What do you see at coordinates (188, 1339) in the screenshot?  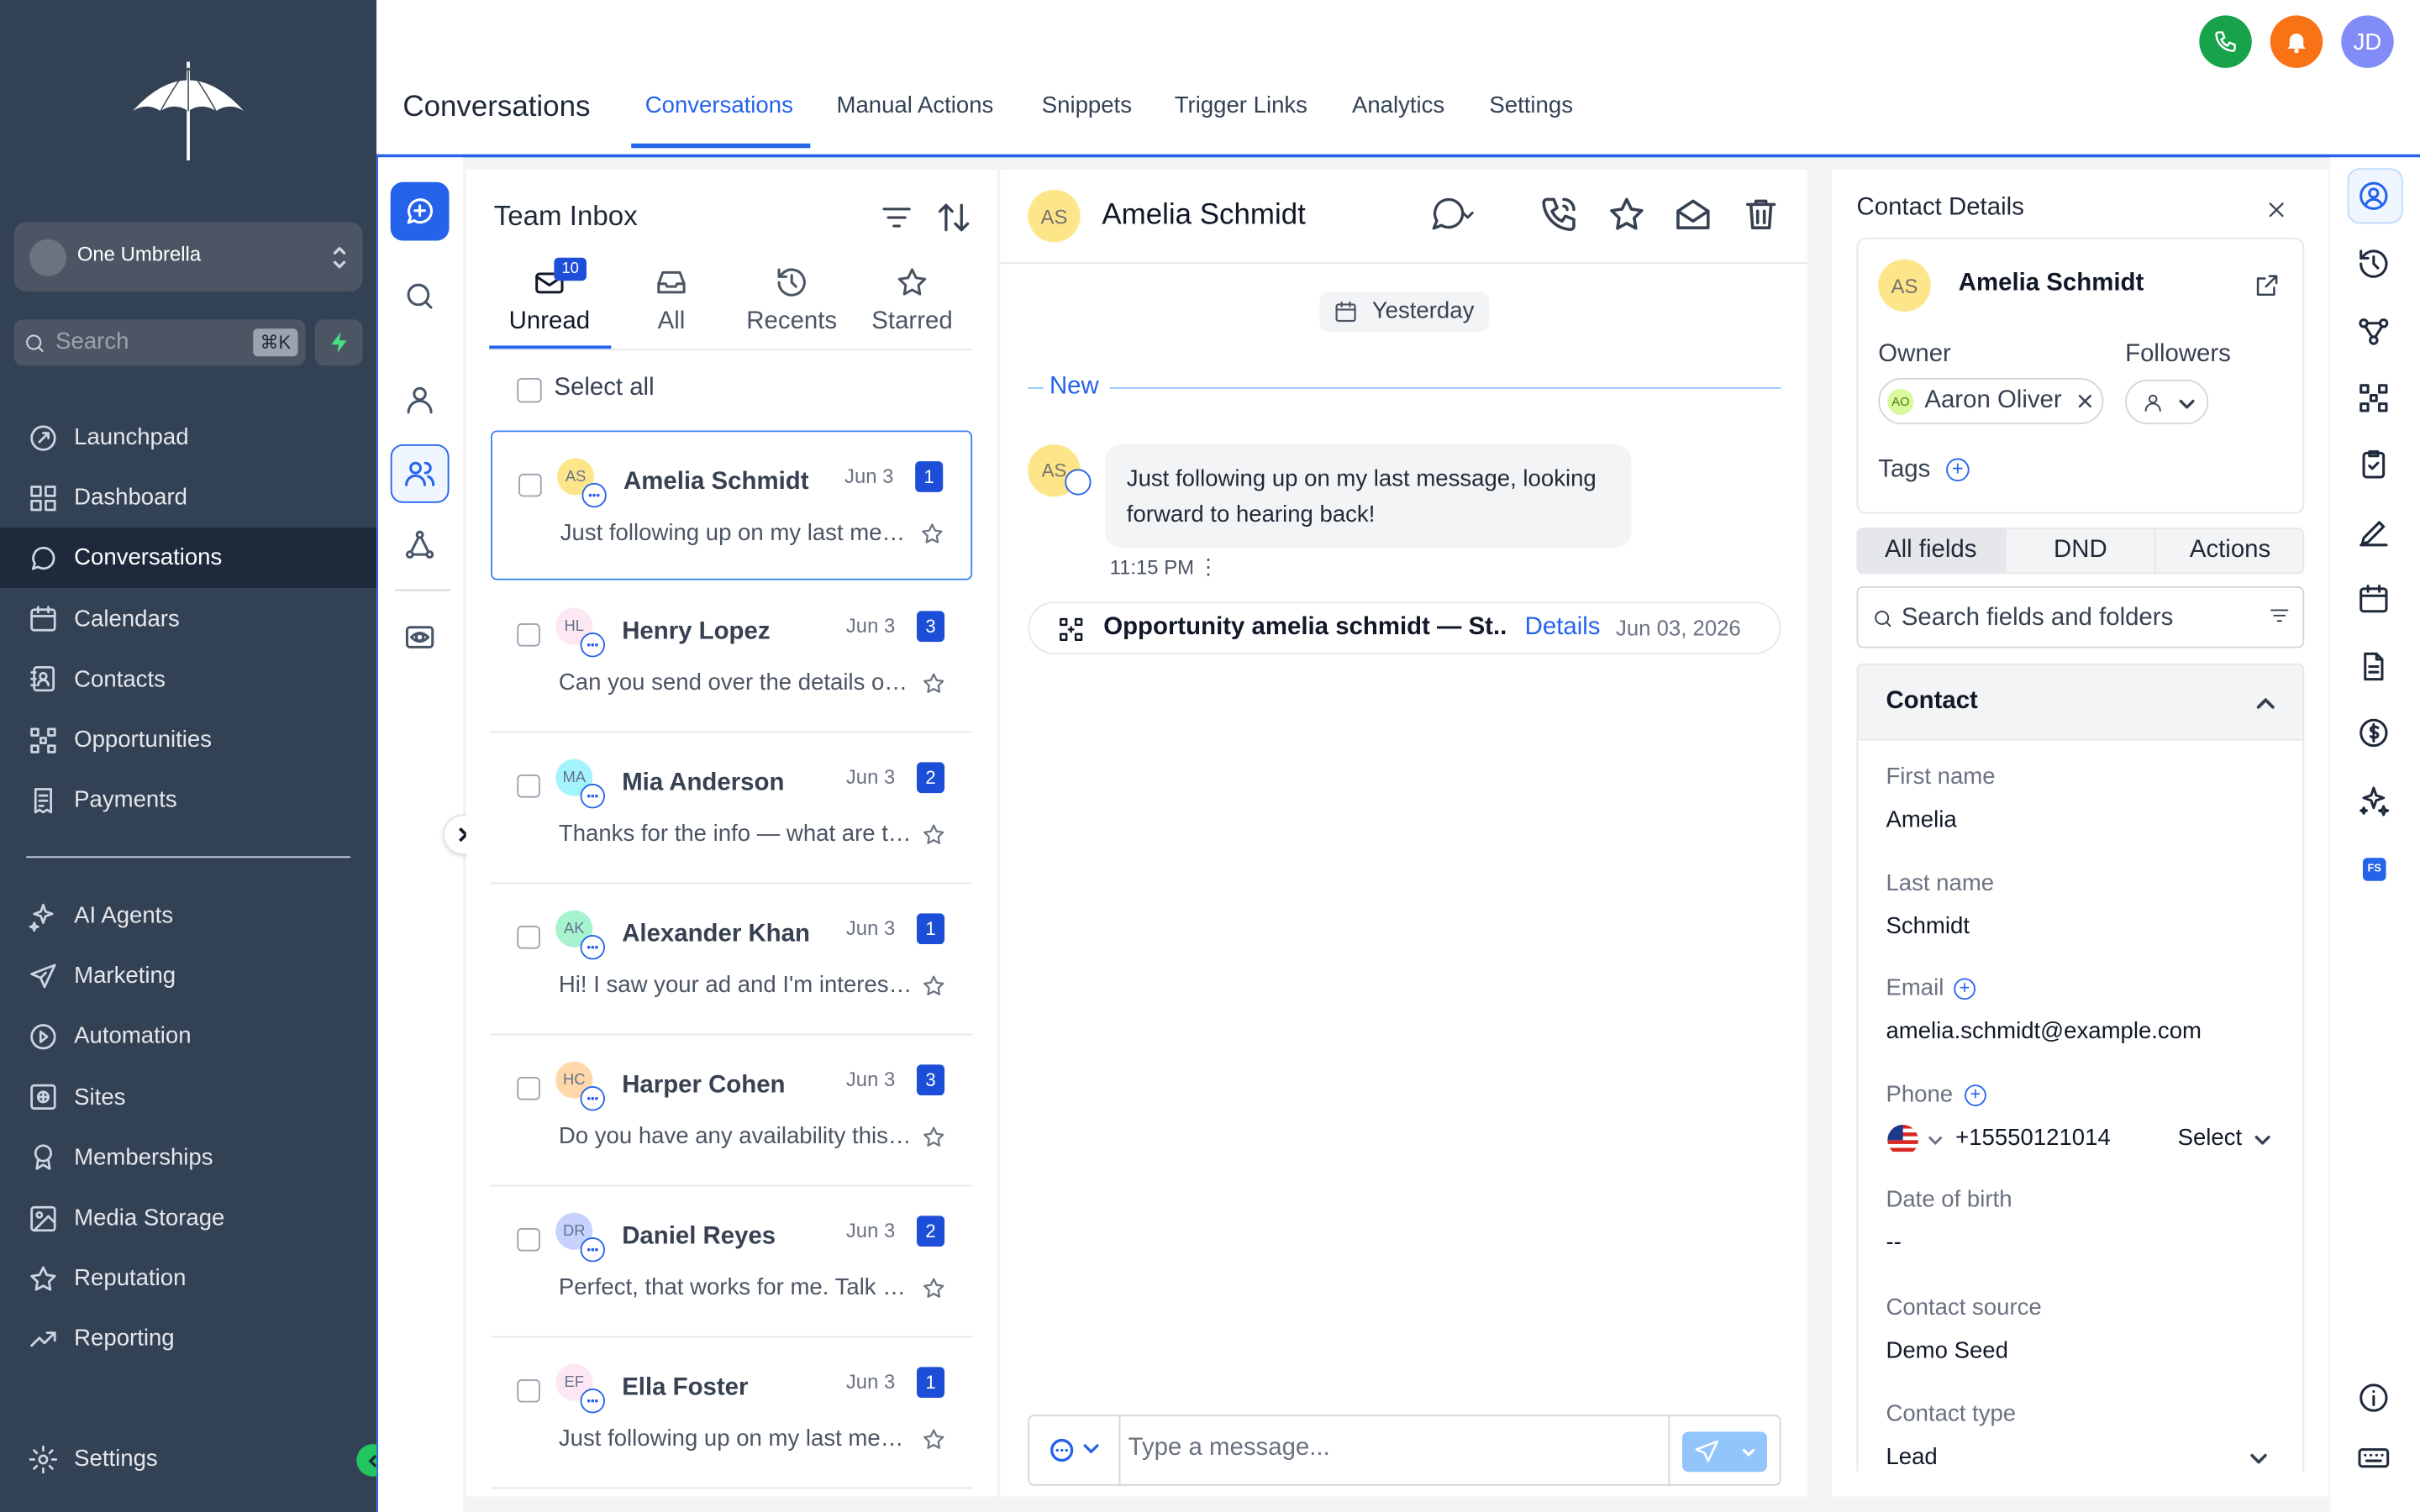 I see `nav-reporting: Reporting` at bounding box center [188, 1339].